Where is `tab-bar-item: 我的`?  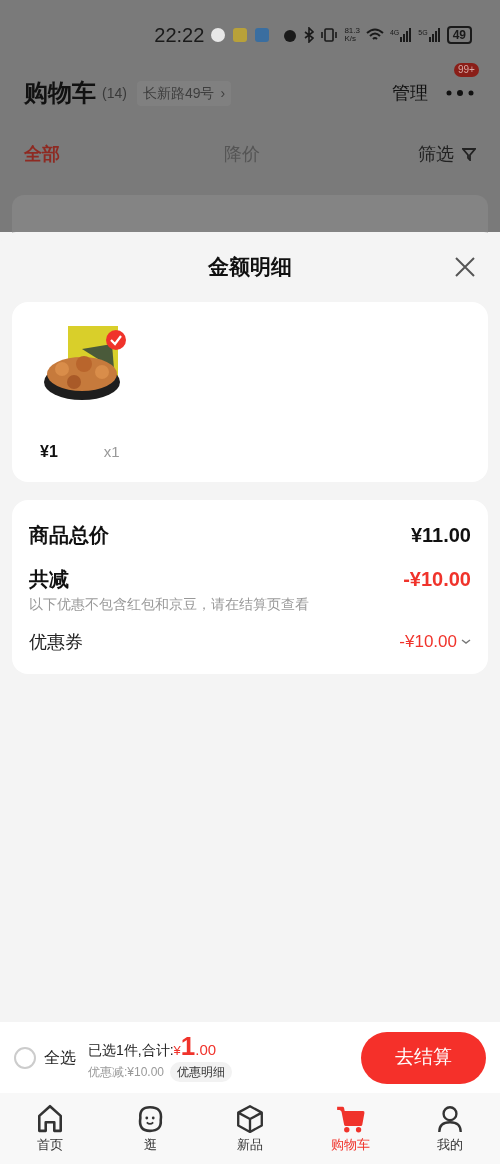
tab-bar-item: 我的 is located at coordinates (450, 1128).